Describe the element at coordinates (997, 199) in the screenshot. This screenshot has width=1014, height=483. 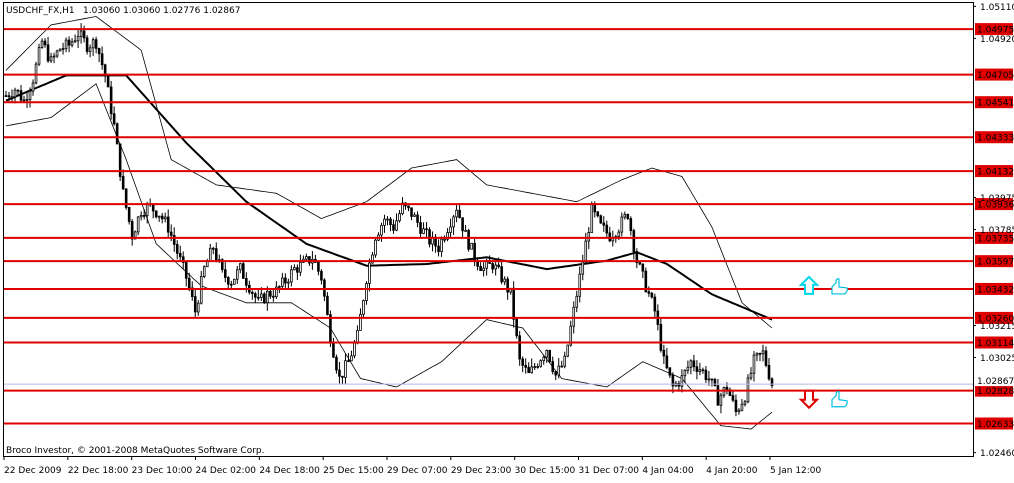
I see `y-tick-label: 1.03975` at that location.